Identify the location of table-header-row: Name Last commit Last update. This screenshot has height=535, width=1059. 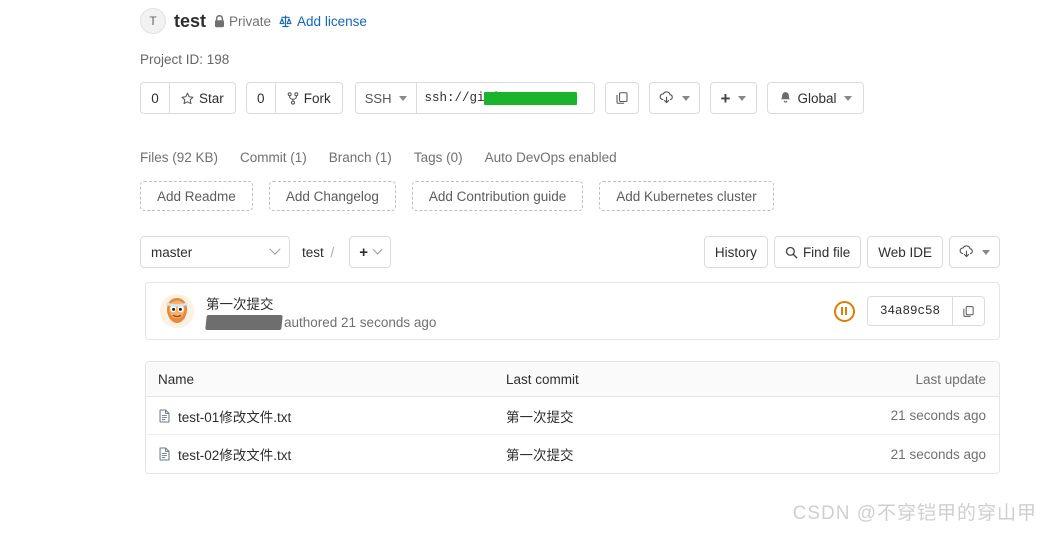
(572, 379).